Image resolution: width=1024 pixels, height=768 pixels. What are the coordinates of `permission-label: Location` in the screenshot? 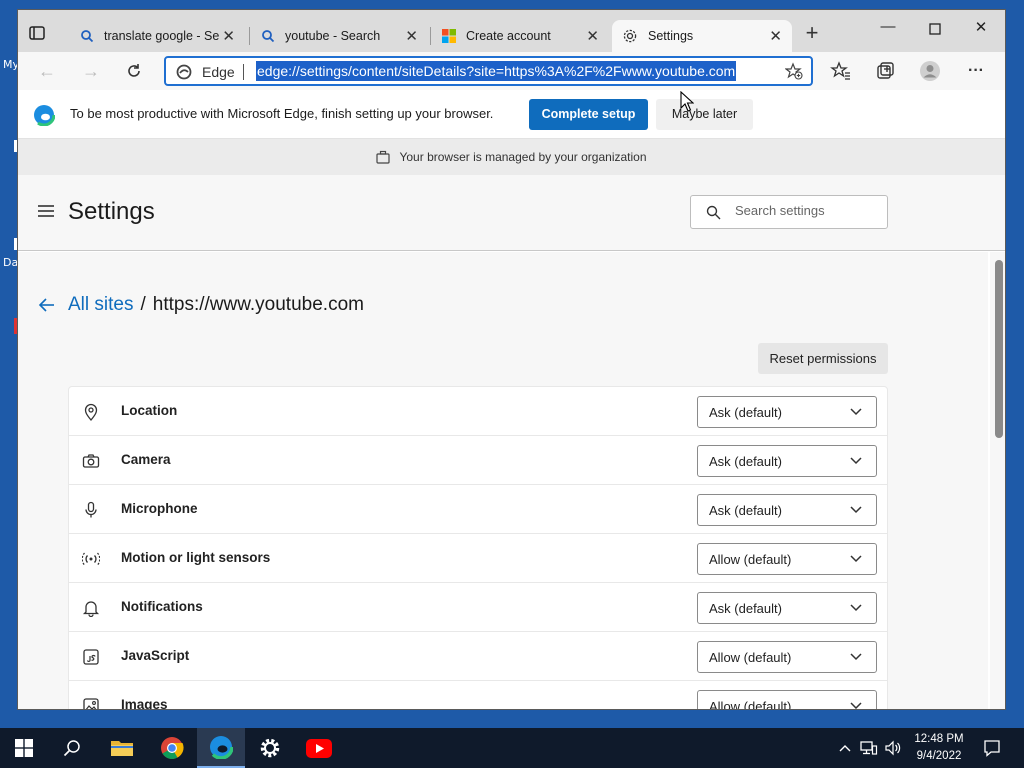 It's located at (149, 410).